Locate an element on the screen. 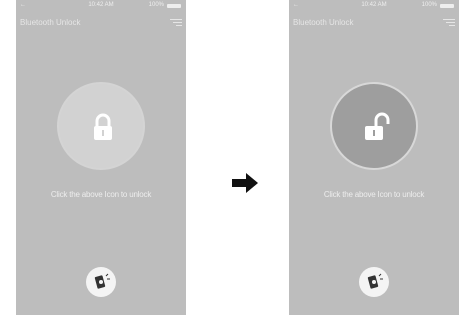 Image resolution: width=459 pixels, height=319 pixels. lock-button is located at coordinates (101, 126).